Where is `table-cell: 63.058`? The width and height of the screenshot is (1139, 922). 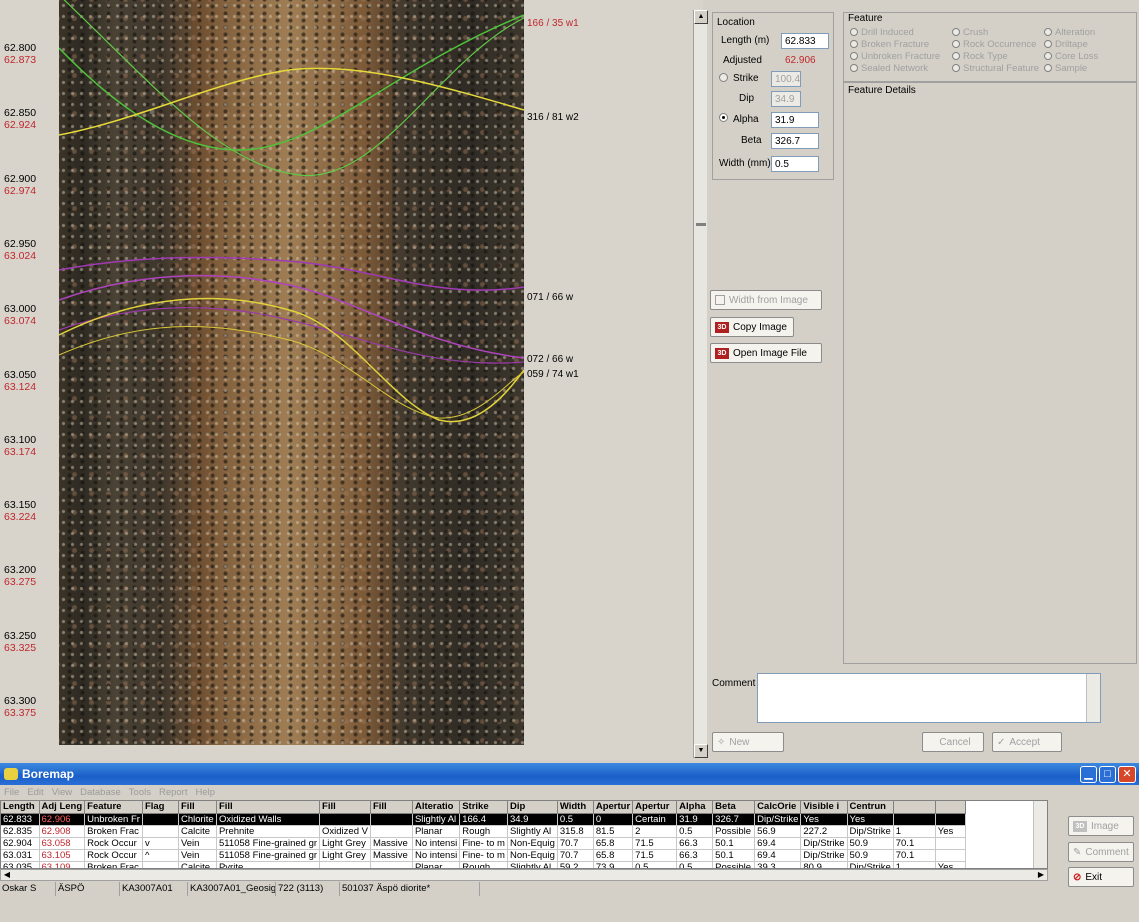
table-cell: 63.058 is located at coordinates (62, 843).